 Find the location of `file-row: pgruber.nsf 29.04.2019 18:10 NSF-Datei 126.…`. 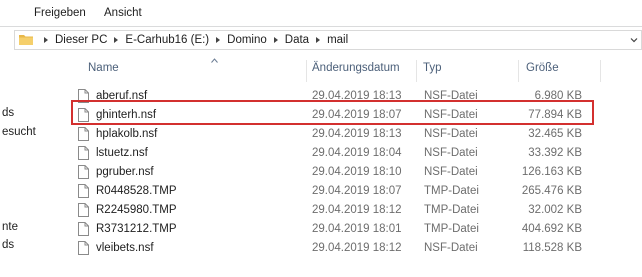

file-row: pgruber.nsf 29.04.2019 18:10 NSF-Datei 126.… is located at coordinates (330, 172).